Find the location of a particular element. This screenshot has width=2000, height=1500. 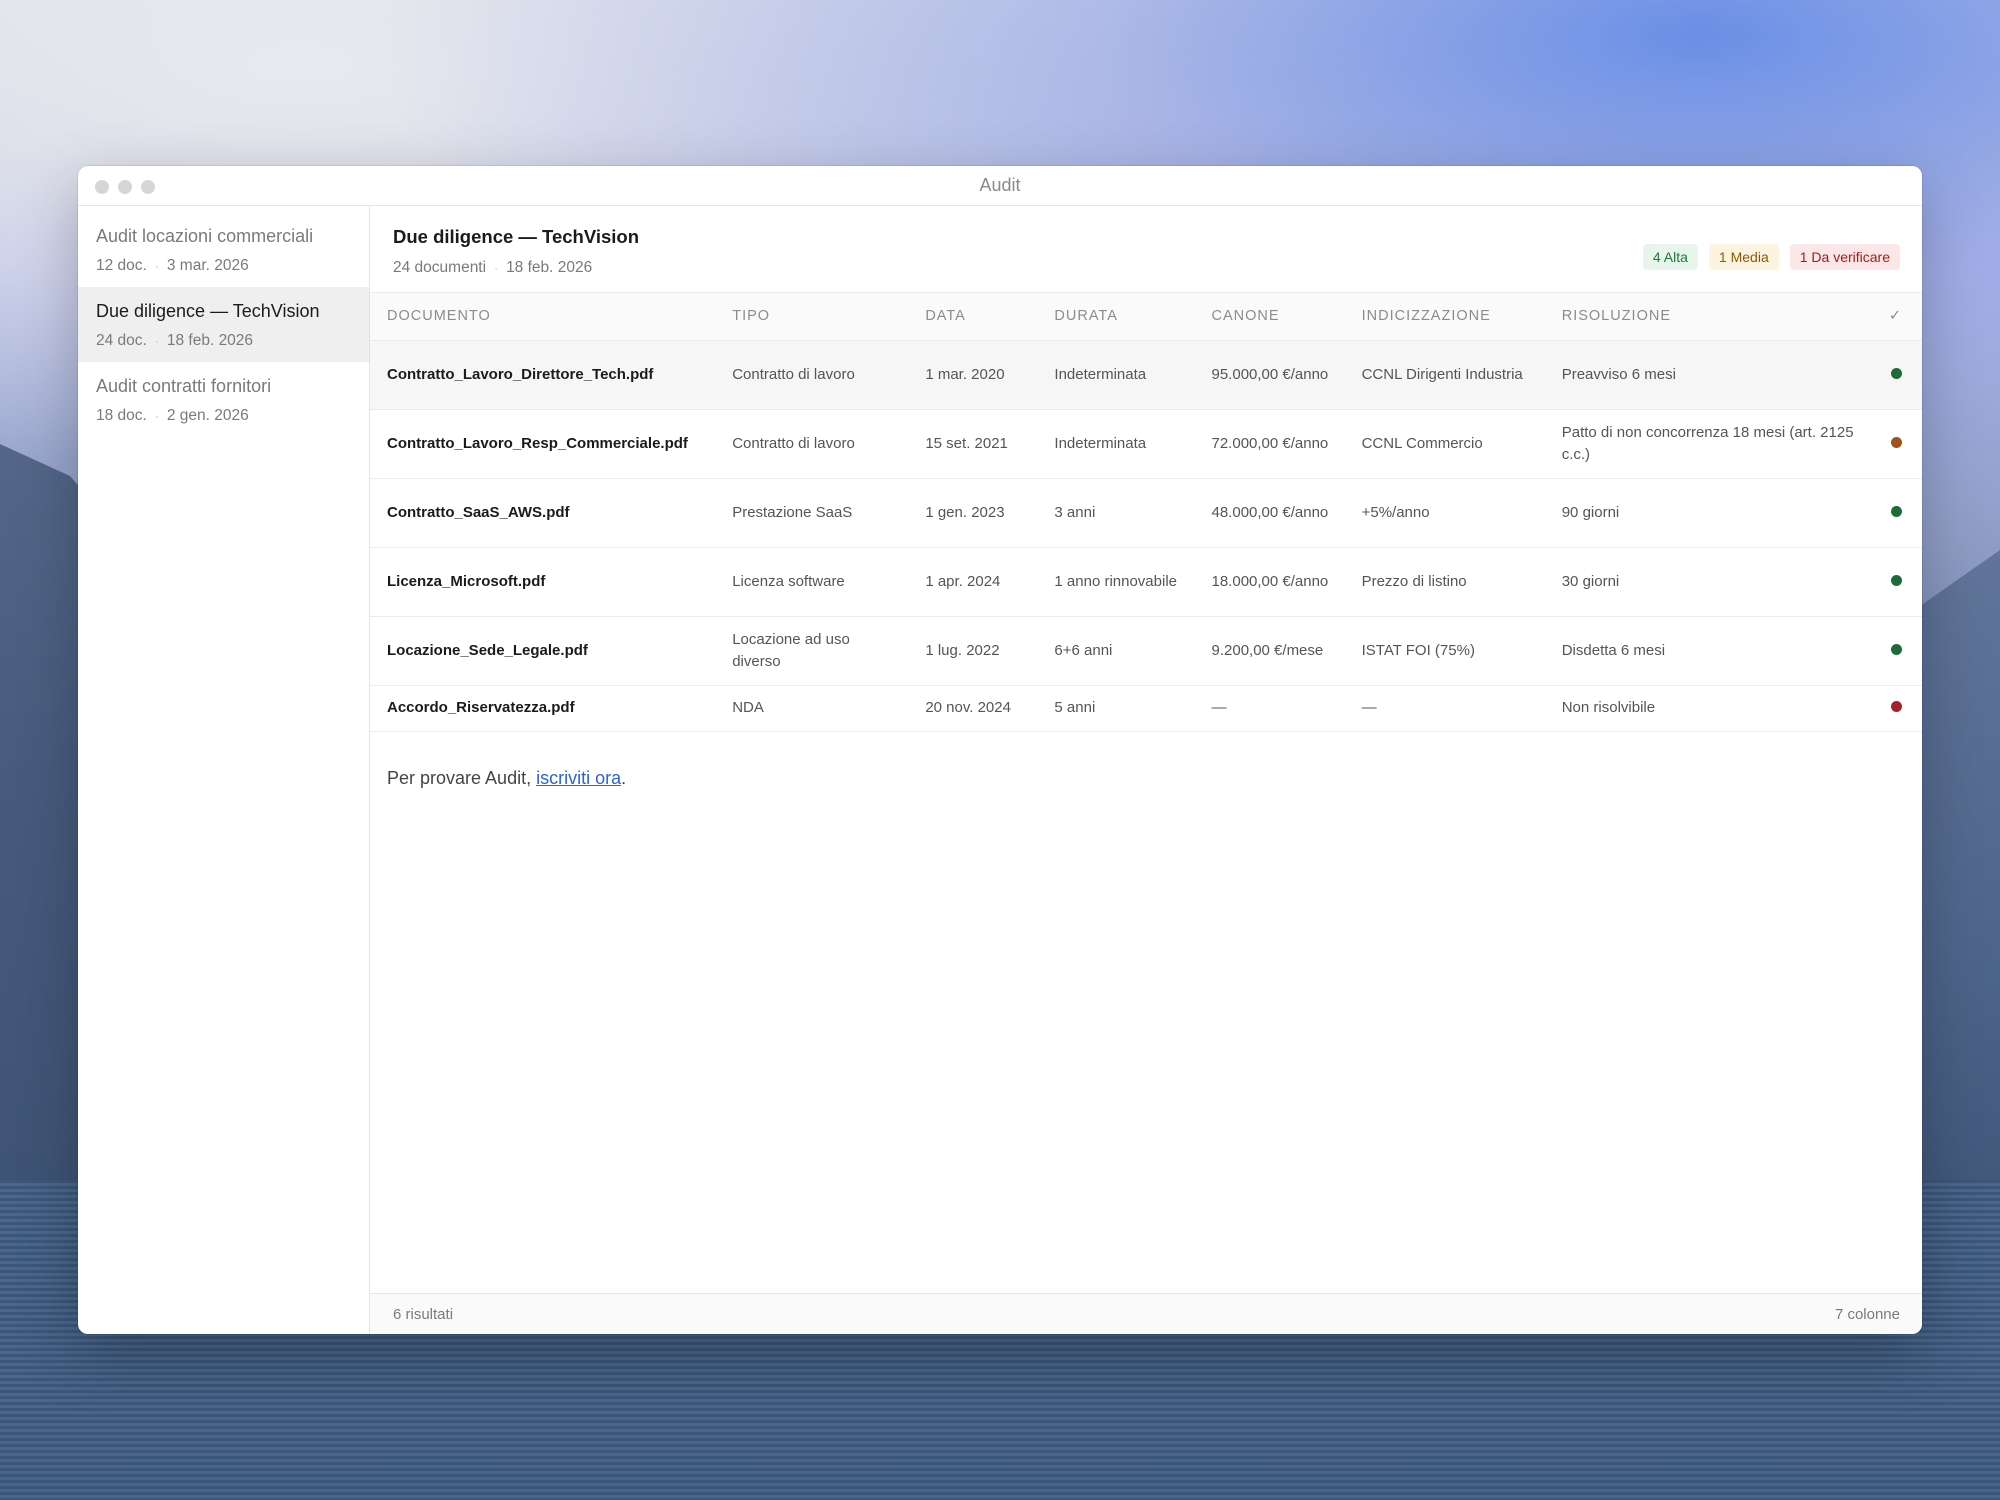

cell-documento: Locazione_Sede_Legale.pdf is located at coordinates (543, 651).